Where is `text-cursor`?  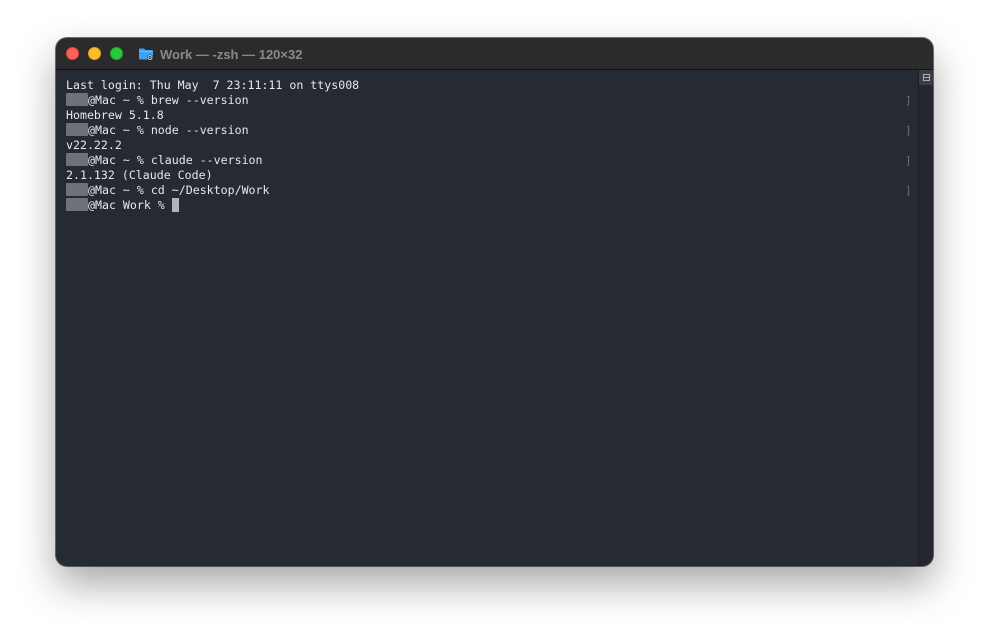 text-cursor is located at coordinates (175, 205).